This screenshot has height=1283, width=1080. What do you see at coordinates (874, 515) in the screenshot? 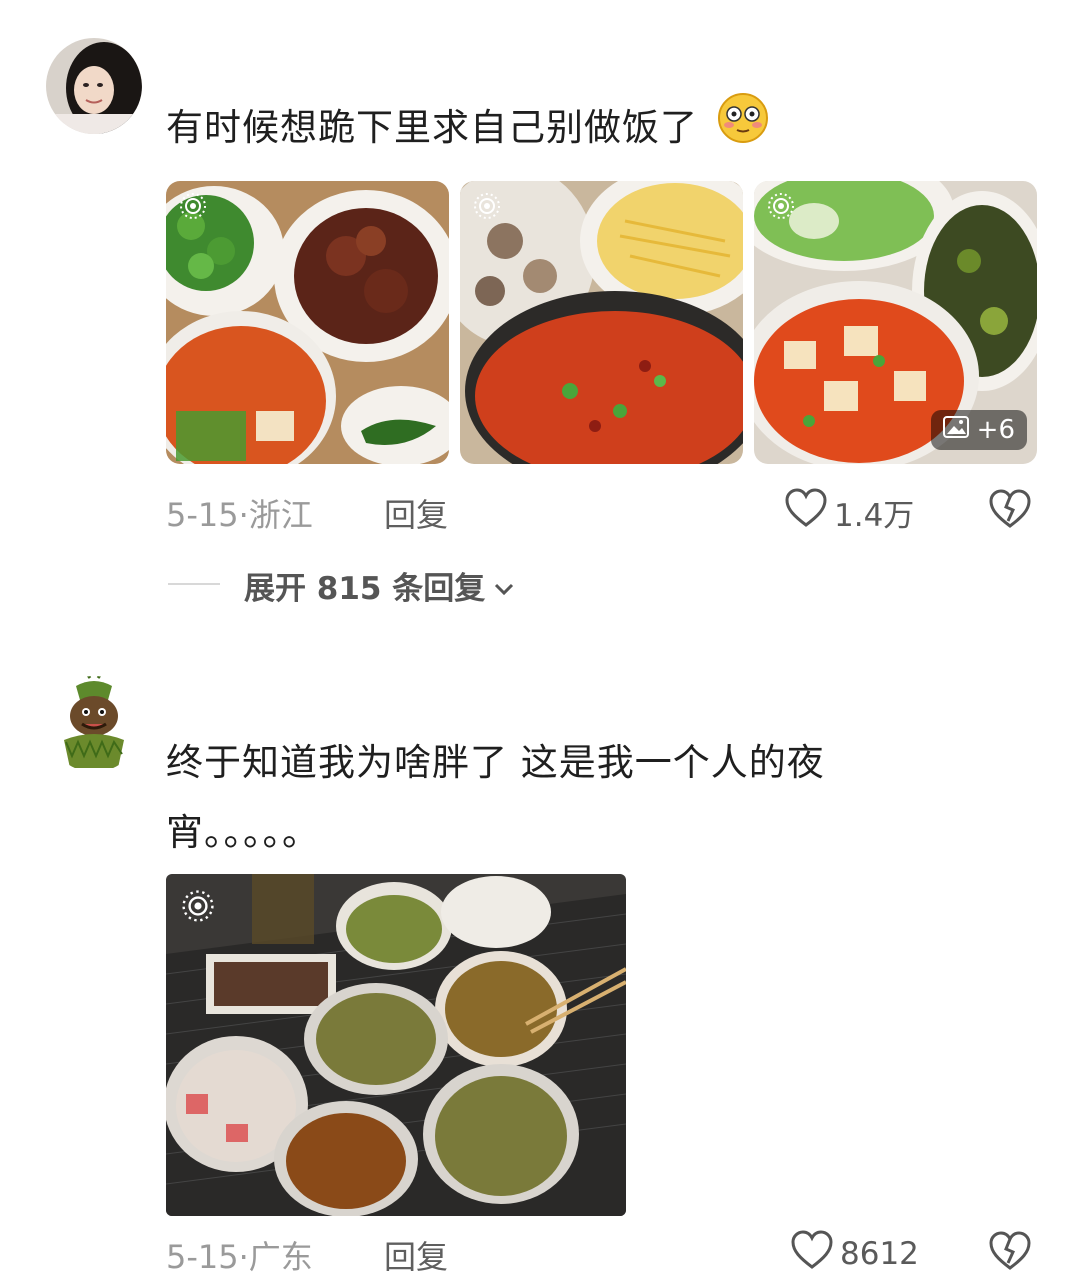
I see `like-count: 1.4万` at bounding box center [874, 515].